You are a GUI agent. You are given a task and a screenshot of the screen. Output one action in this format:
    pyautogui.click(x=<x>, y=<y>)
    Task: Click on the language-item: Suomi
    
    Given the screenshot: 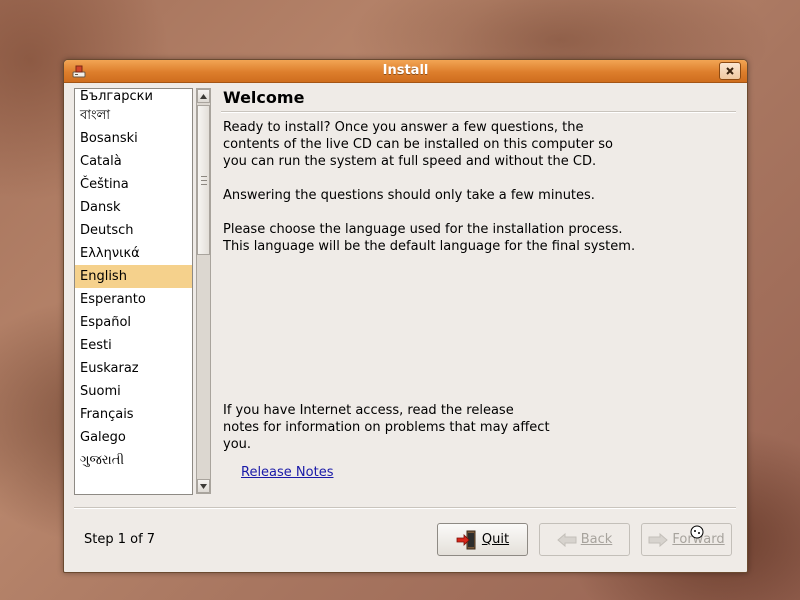 What is the action you would take?
    pyautogui.click(x=133, y=391)
    